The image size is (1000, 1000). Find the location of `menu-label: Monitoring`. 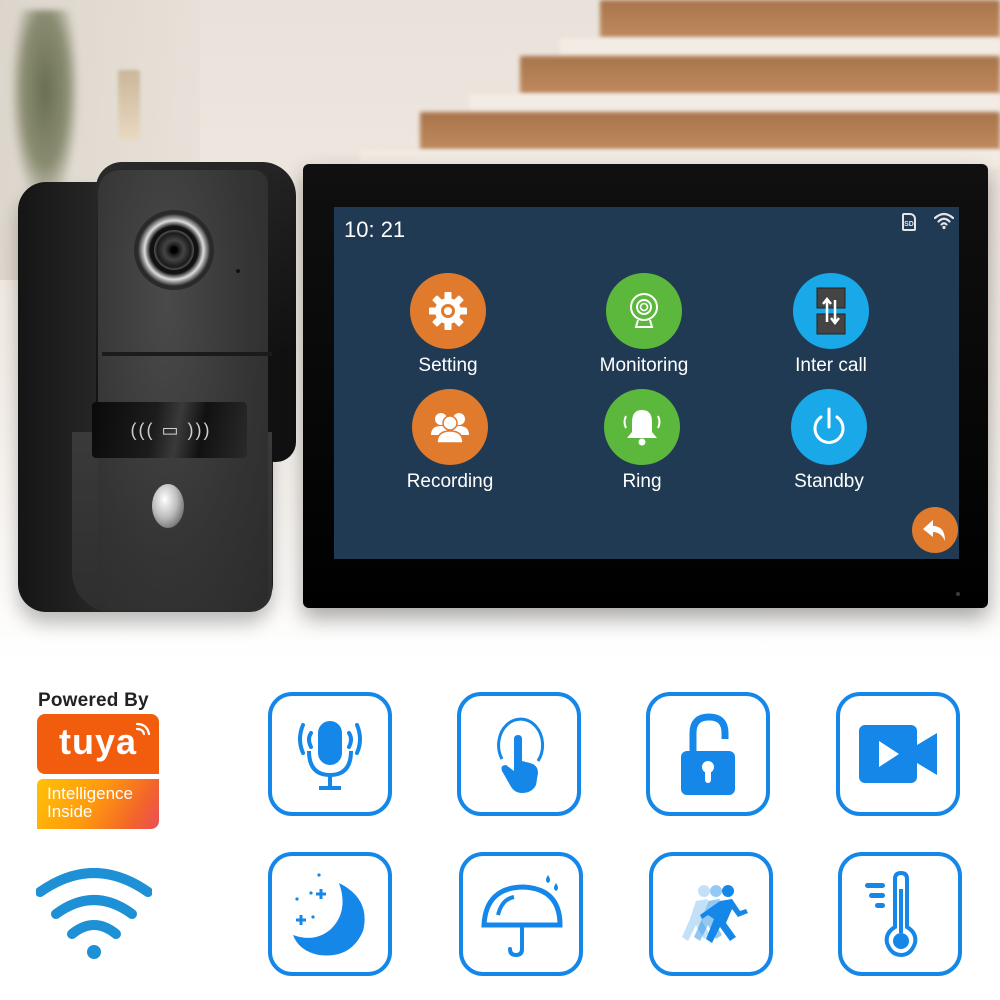

menu-label: Monitoring is located at coordinates (644, 365).